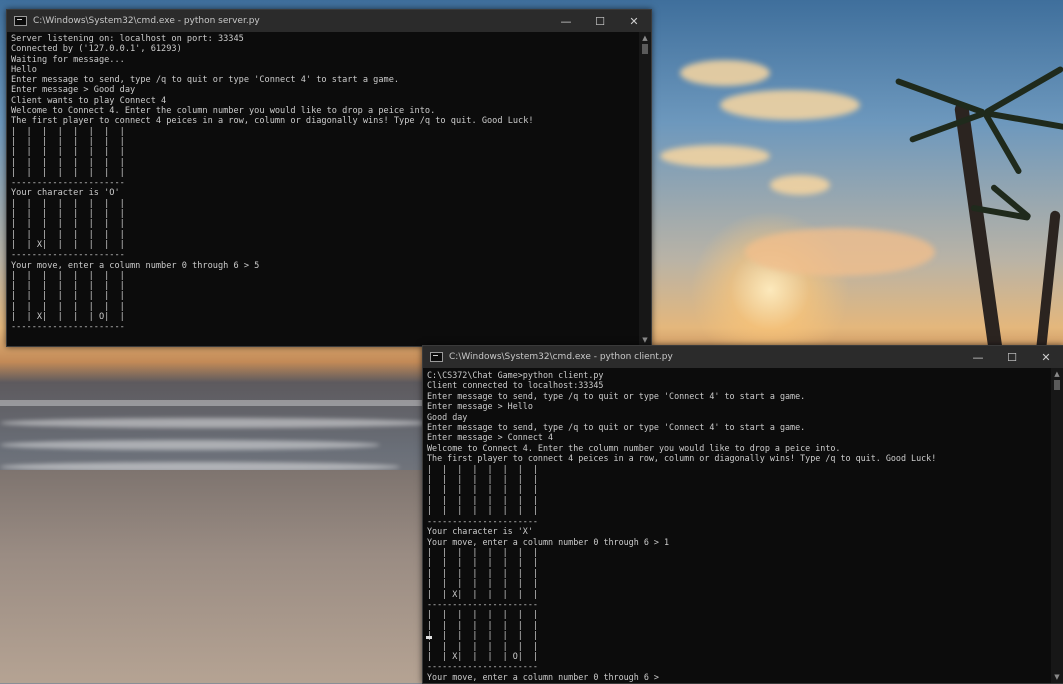  Describe the element at coordinates (480, 406) in the screenshot. I see `terminal-line: Enter message > Hello` at that location.